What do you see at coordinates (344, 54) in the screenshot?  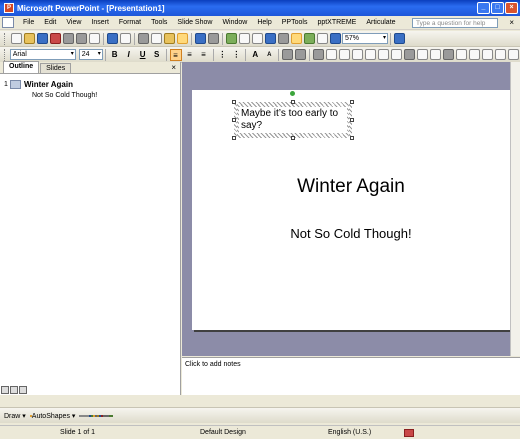 I see `distribute-horizontal-icon` at bounding box center [344, 54].